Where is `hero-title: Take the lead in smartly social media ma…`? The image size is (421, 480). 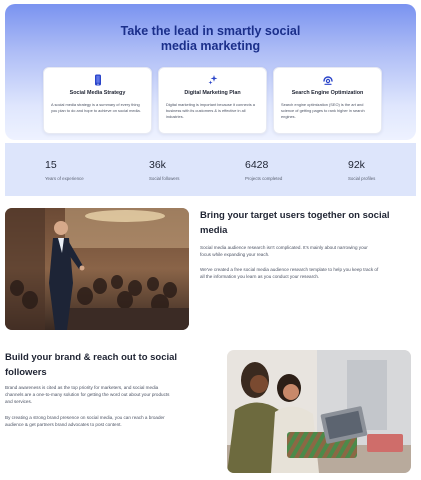 hero-title: Take the lead in smartly social media ma… is located at coordinates (210, 39).